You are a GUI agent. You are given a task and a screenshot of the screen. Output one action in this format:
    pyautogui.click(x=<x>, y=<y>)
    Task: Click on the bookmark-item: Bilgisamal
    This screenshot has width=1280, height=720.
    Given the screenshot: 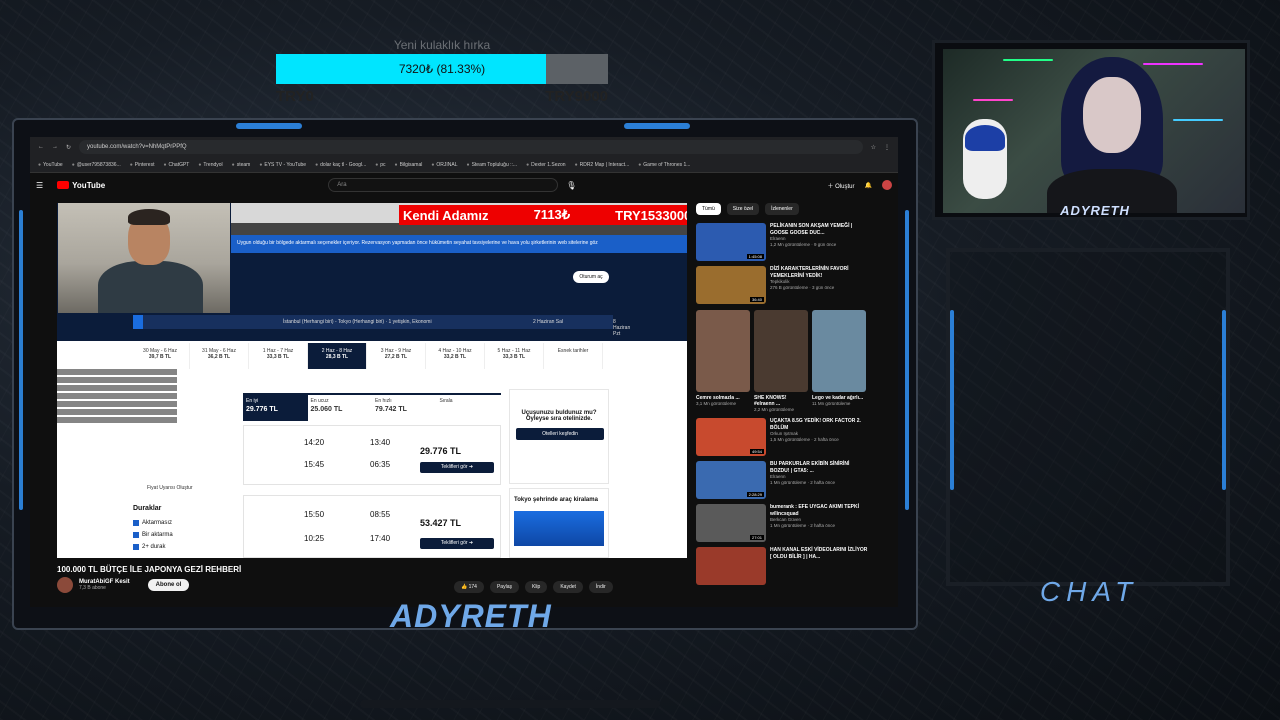 What is the action you would take?
    pyautogui.click(x=409, y=165)
    